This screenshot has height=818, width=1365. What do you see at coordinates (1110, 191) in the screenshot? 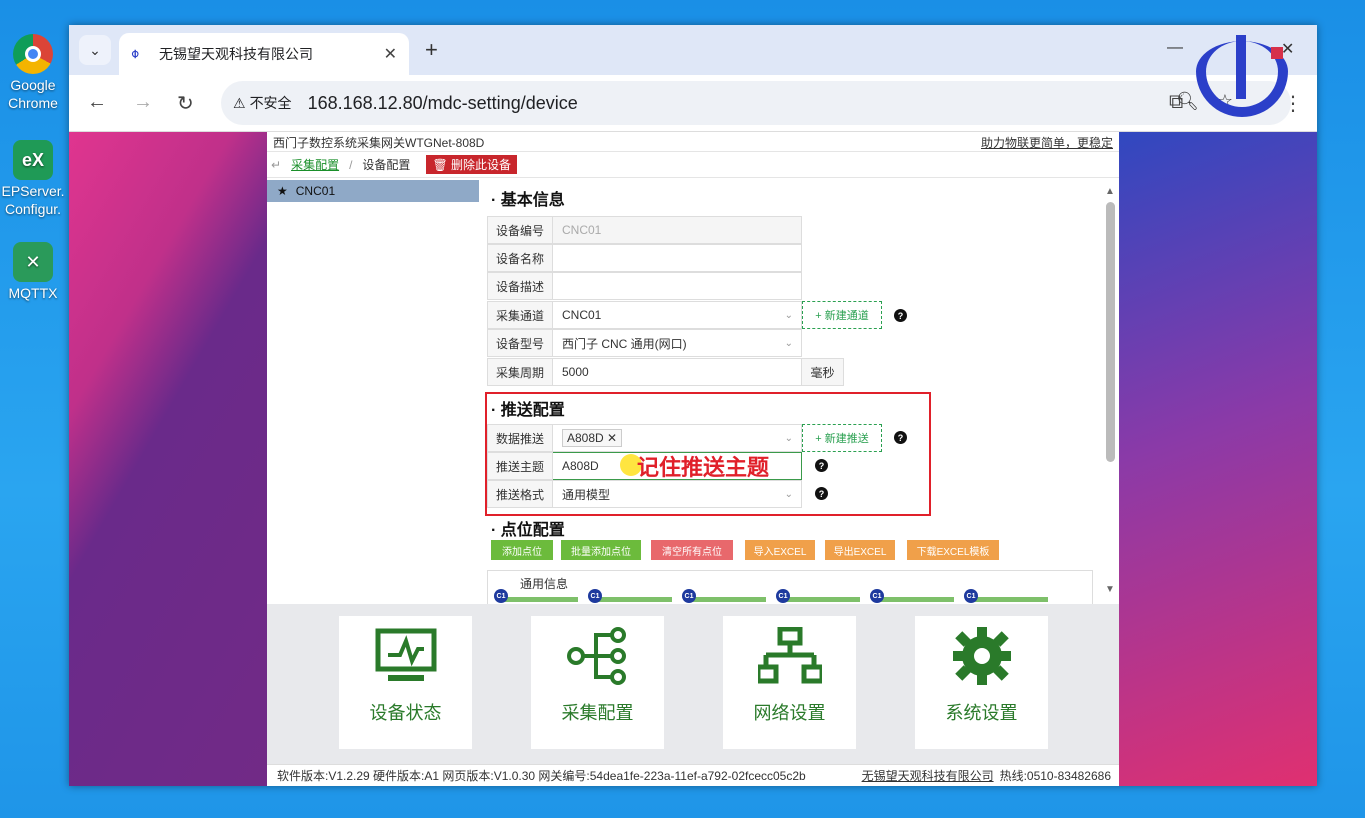
I see `scroll-up-icon: ▲` at bounding box center [1110, 191].